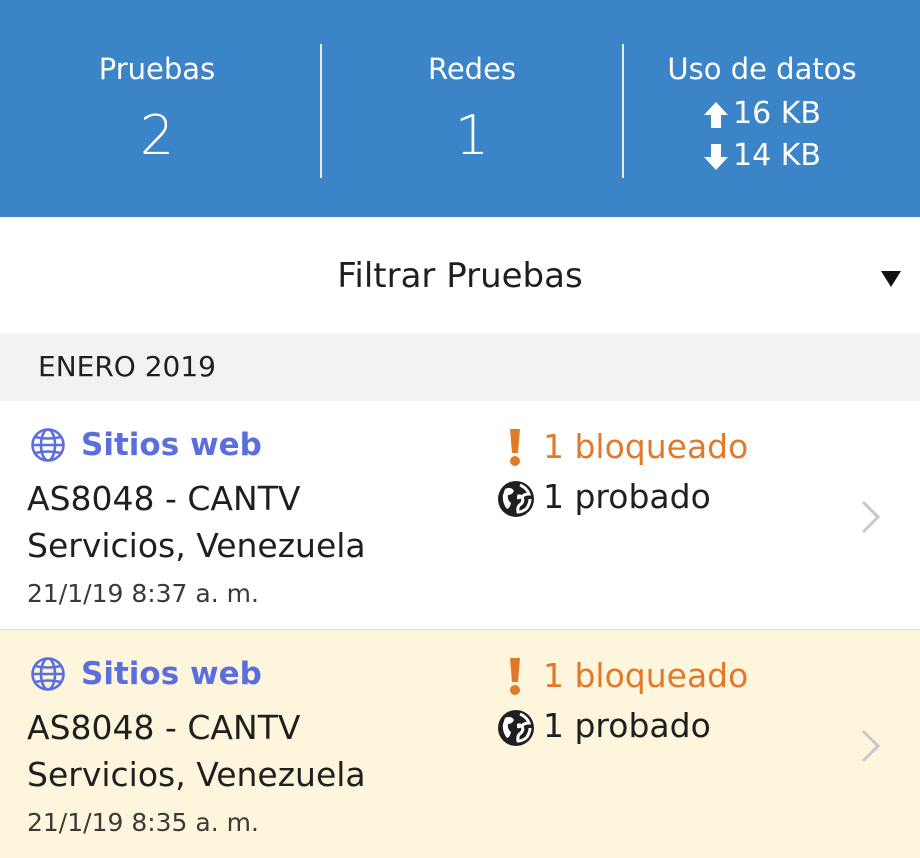 The width and height of the screenshot is (920, 858). I want to click on networks-stat: Redes 1, so click(472, 108).